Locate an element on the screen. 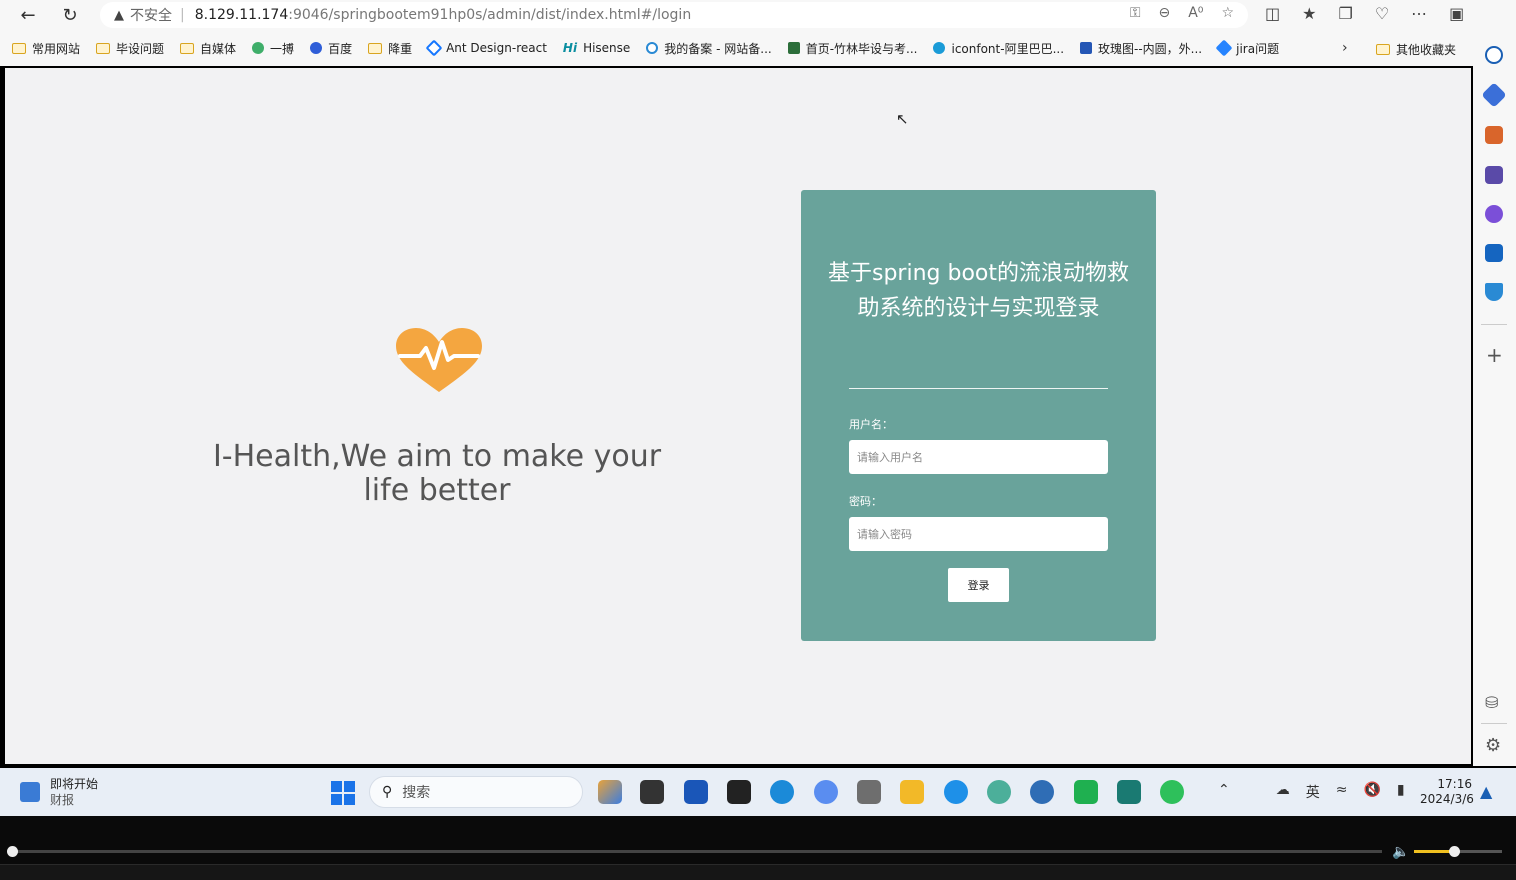  search-icon is located at coordinates (1494, 55).